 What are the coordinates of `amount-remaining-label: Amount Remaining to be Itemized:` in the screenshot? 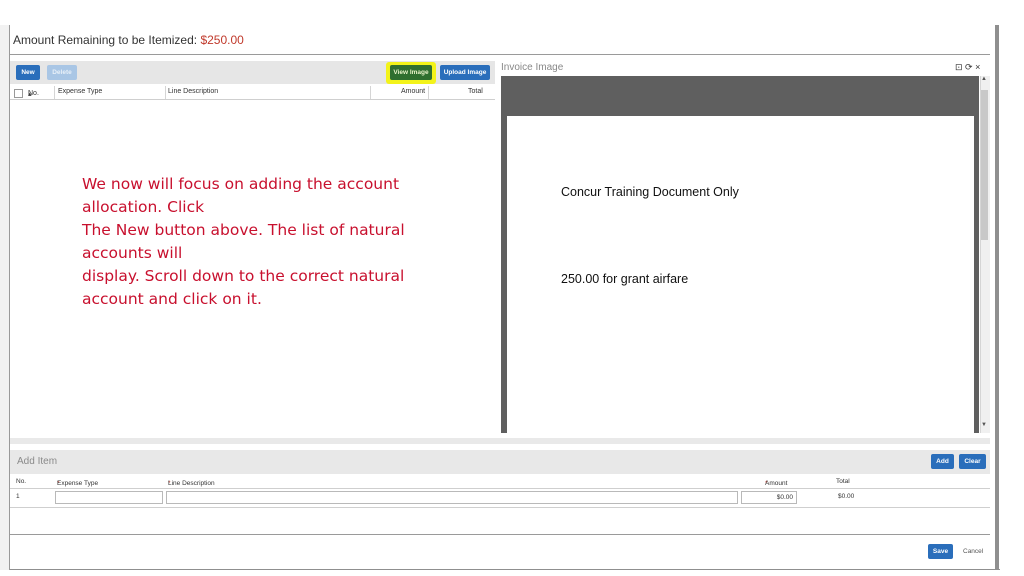 It's located at (105, 40).